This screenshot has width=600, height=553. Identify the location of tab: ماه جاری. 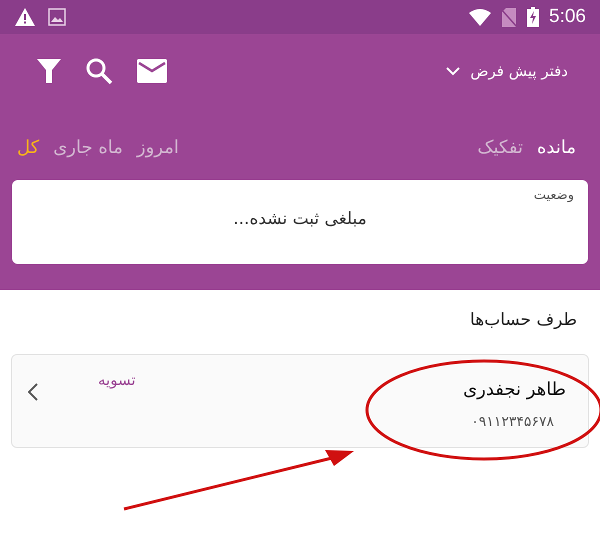
(88, 147).